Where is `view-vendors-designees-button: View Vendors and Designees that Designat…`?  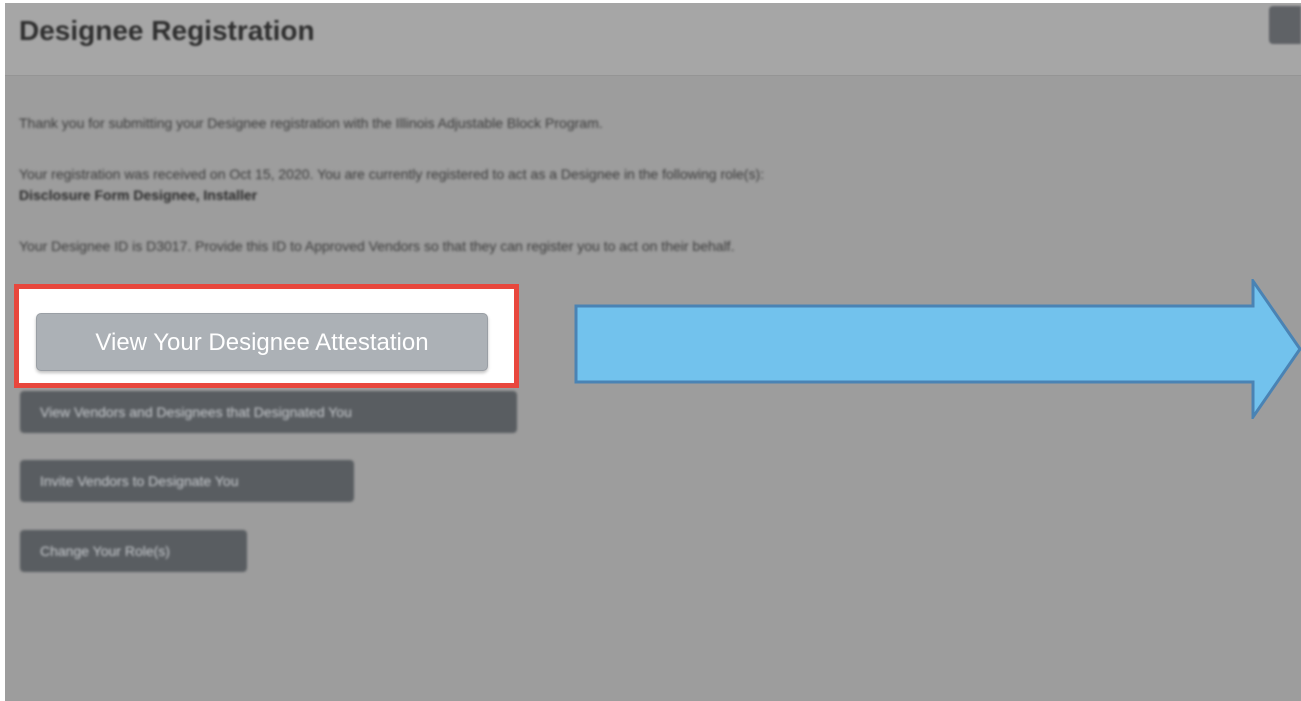
view-vendors-designees-button: View Vendors and Designees that Designat… is located at coordinates (268, 412).